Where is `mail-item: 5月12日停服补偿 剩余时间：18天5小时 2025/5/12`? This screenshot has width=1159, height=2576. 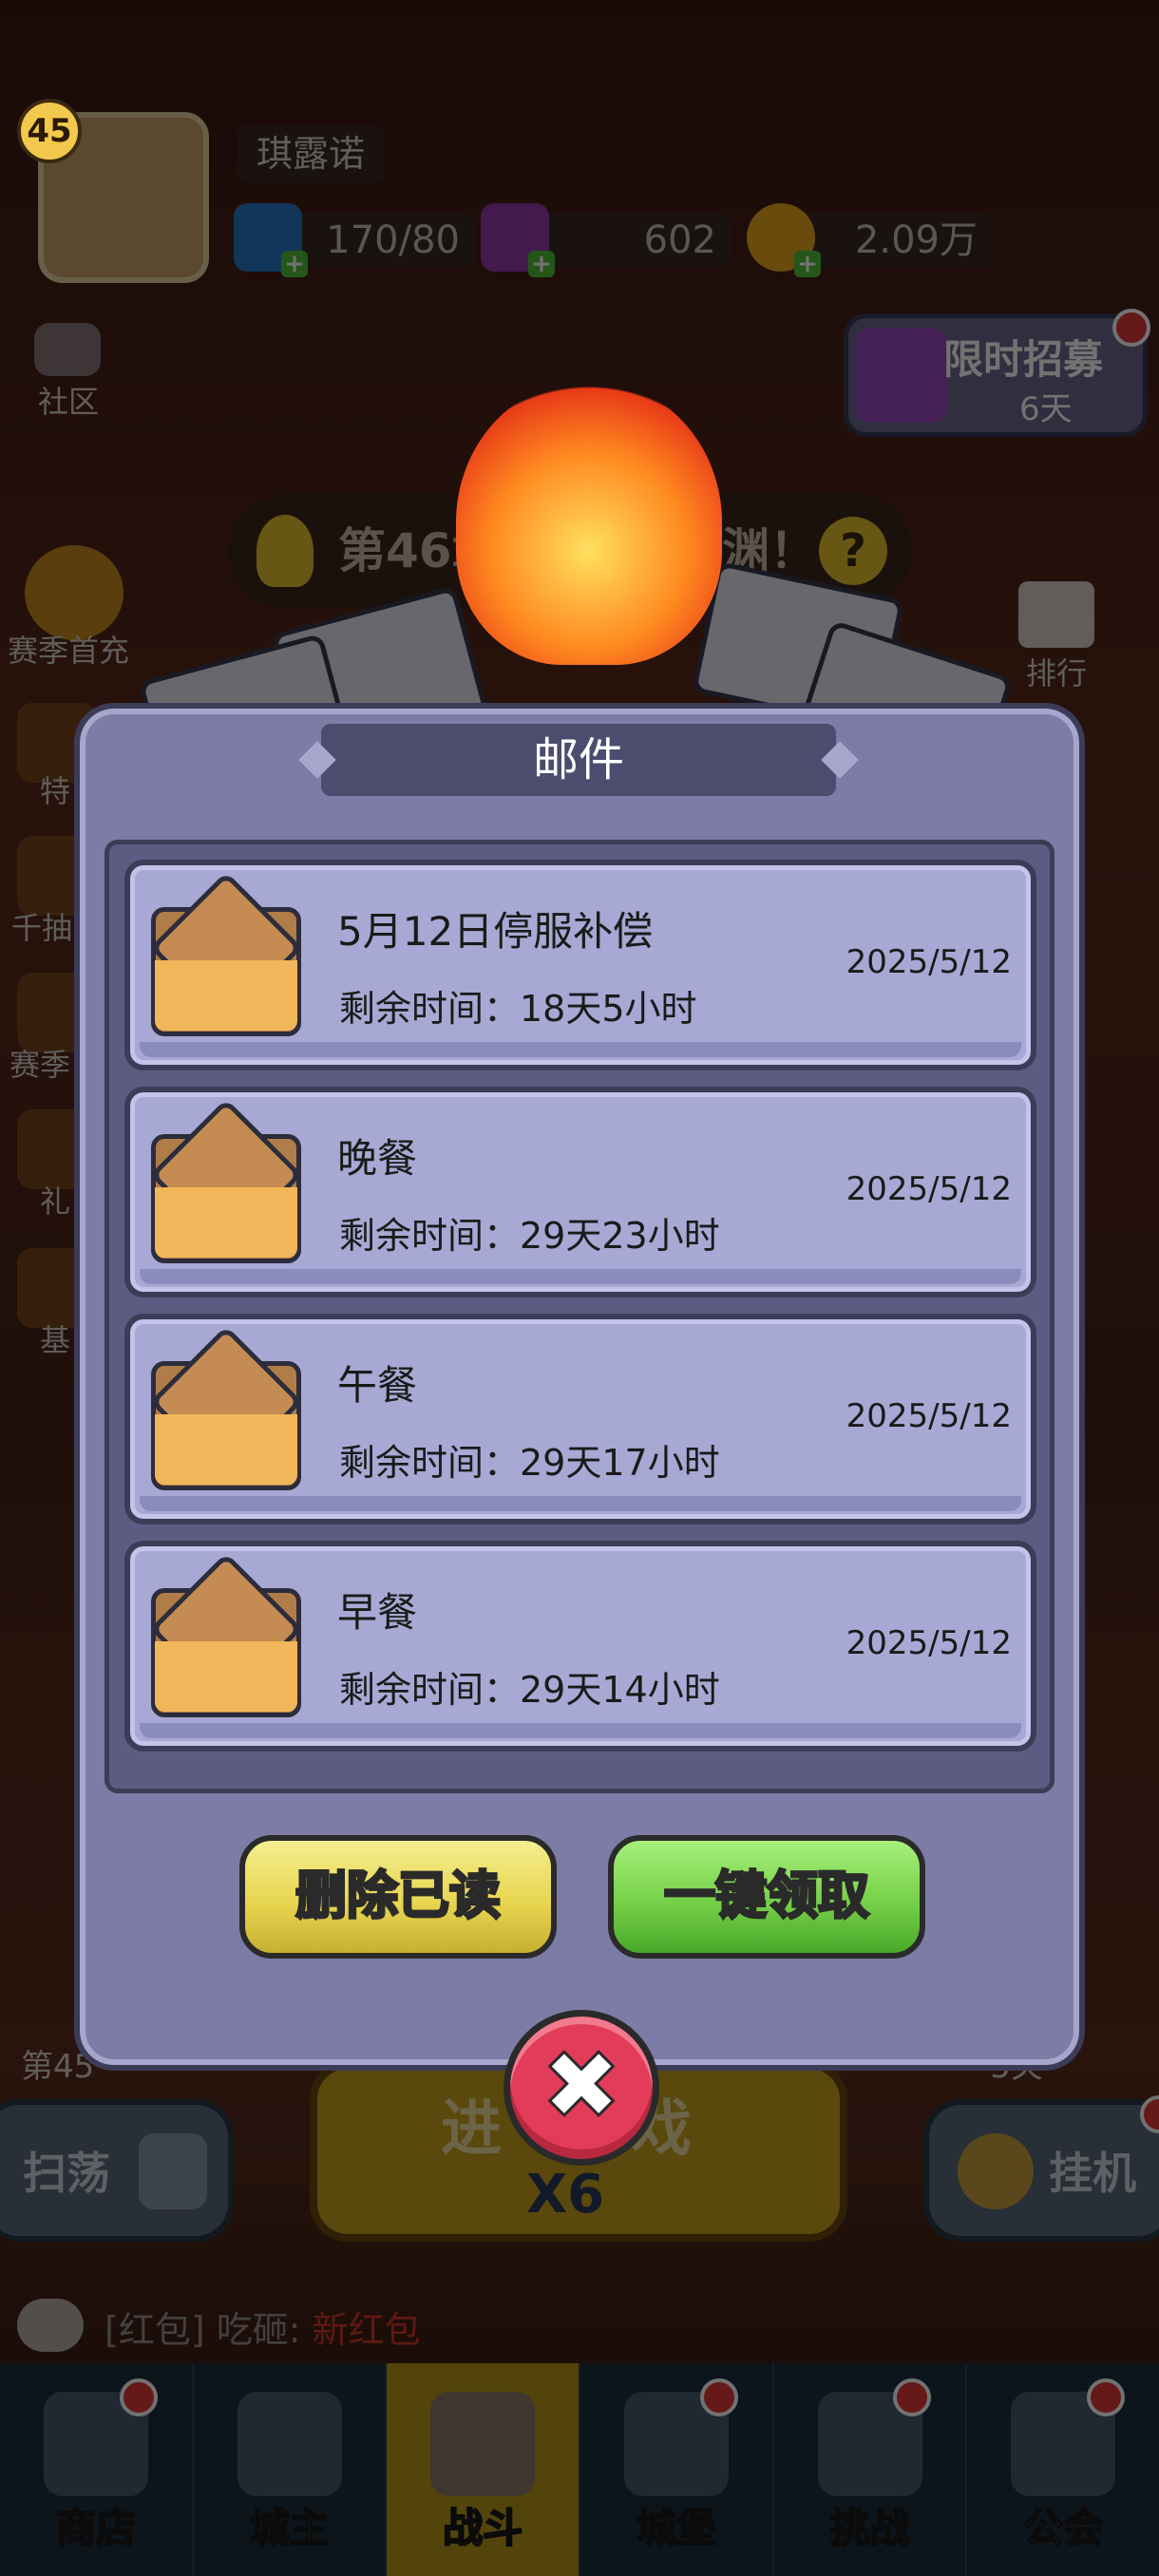 mail-item: 5月12日停服补偿 剩余时间：18天5小时 2025/5/12 is located at coordinates (580, 965).